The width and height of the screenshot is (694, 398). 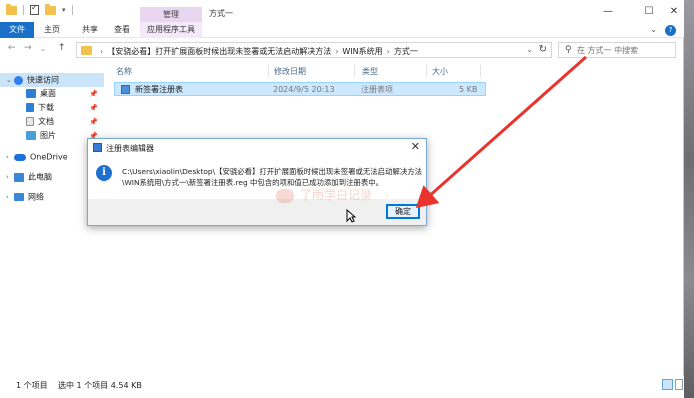 I want to click on sidebar-item-documents: 文档 📌, so click(x=65, y=122).